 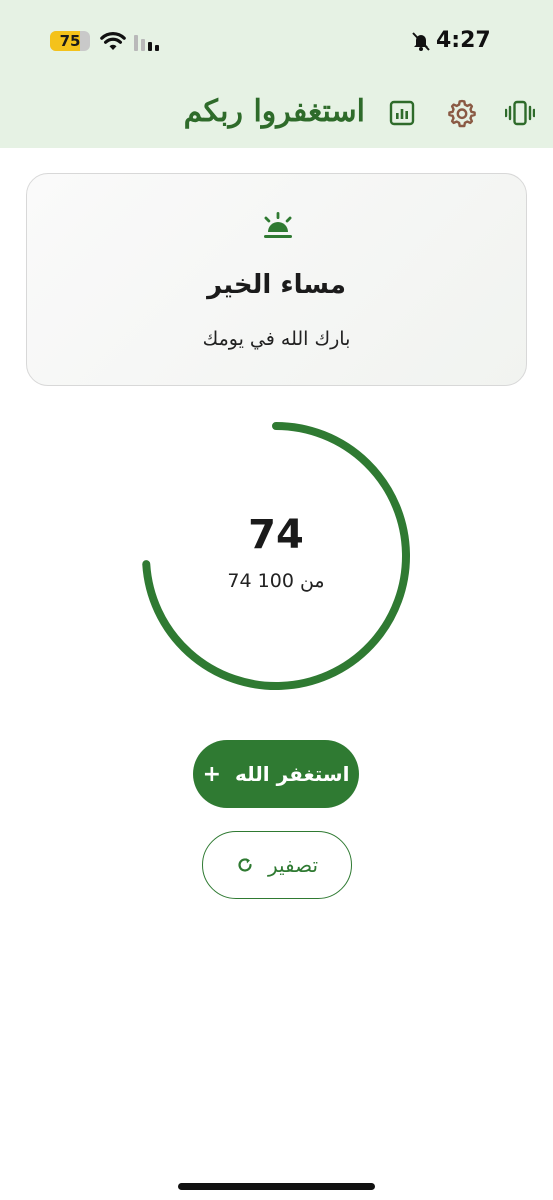 I want to click on battery-icon: 75, so click(x=71, y=41).